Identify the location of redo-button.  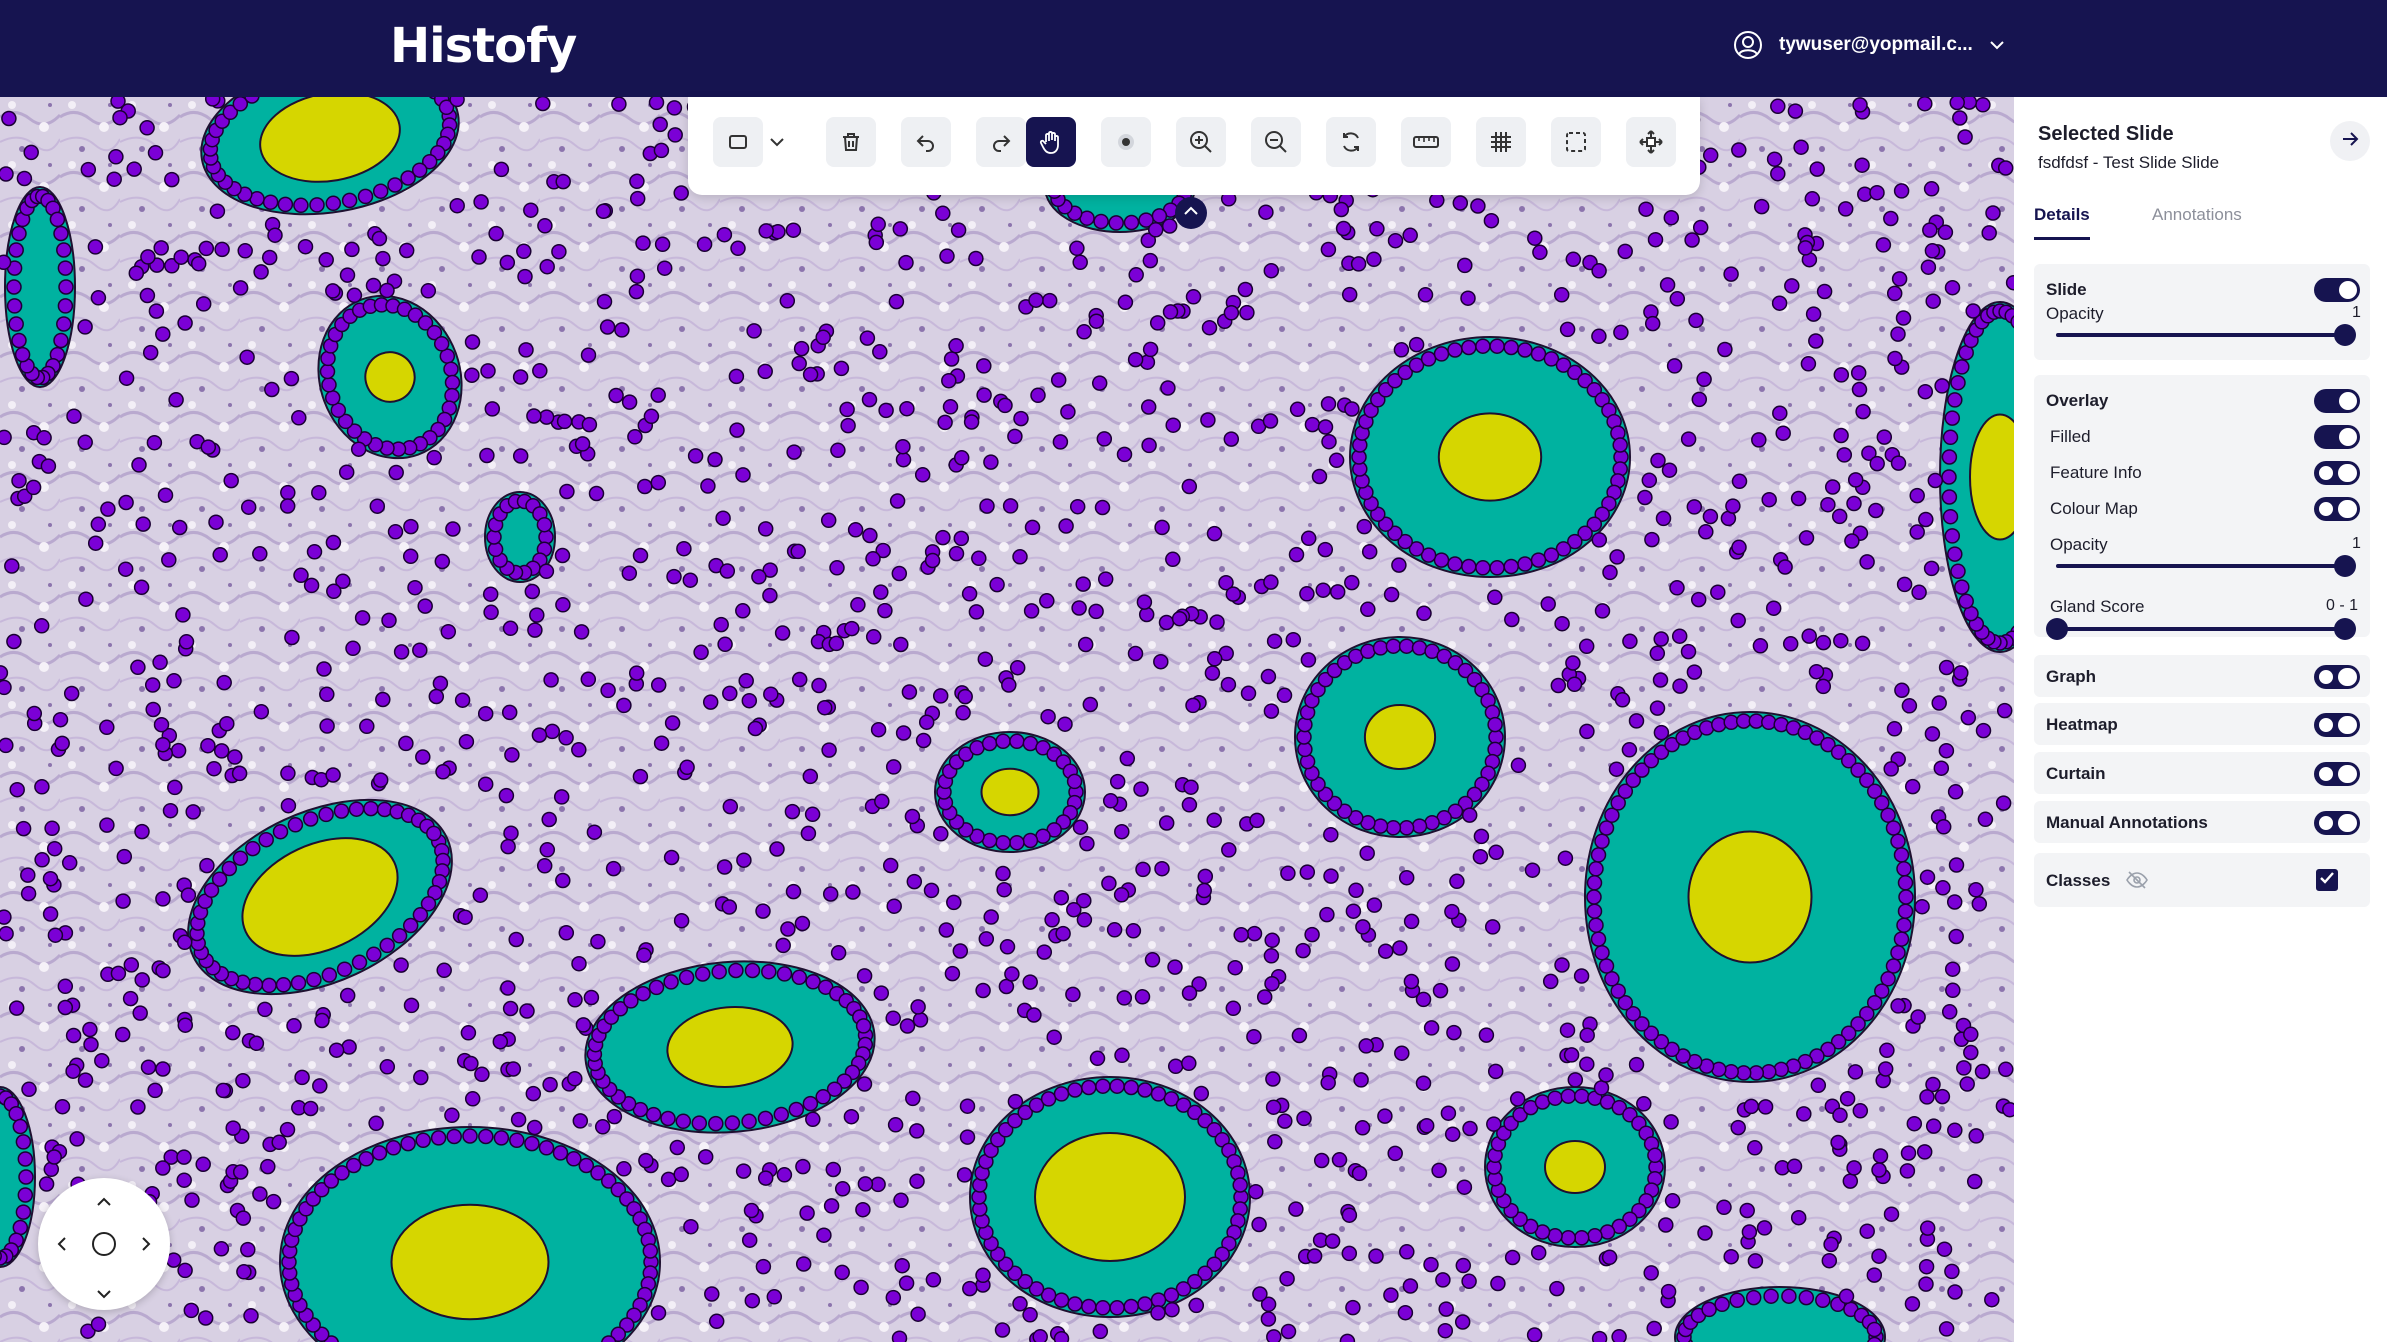
(1001, 142).